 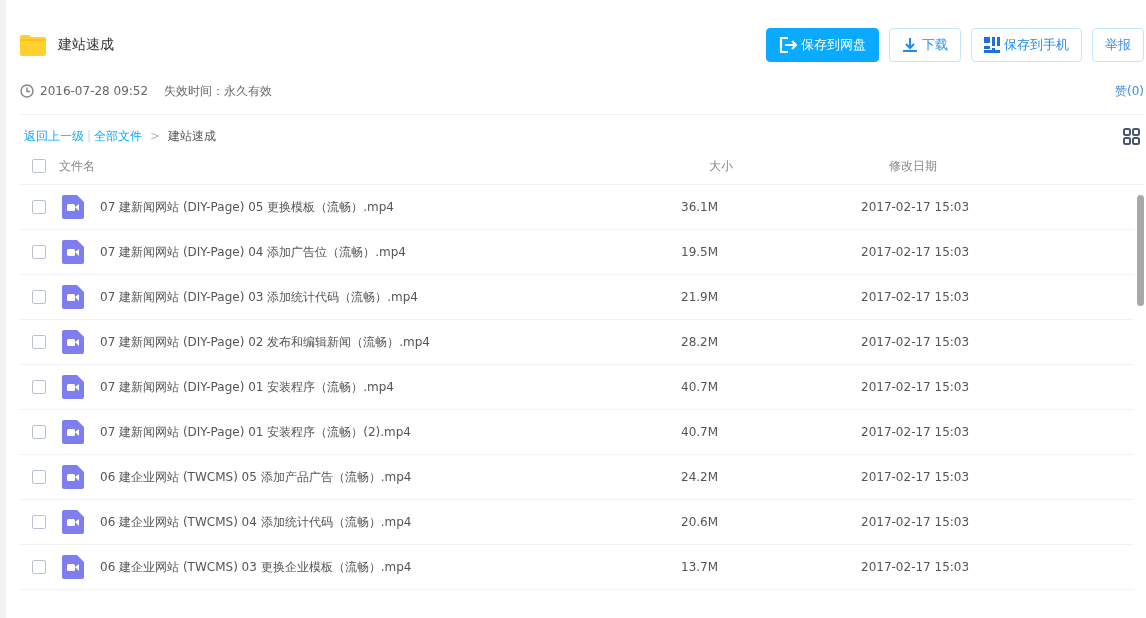 What do you see at coordinates (1129, 91) in the screenshot?
I see `like-link: 赞(0)` at bounding box center [1129, 91].